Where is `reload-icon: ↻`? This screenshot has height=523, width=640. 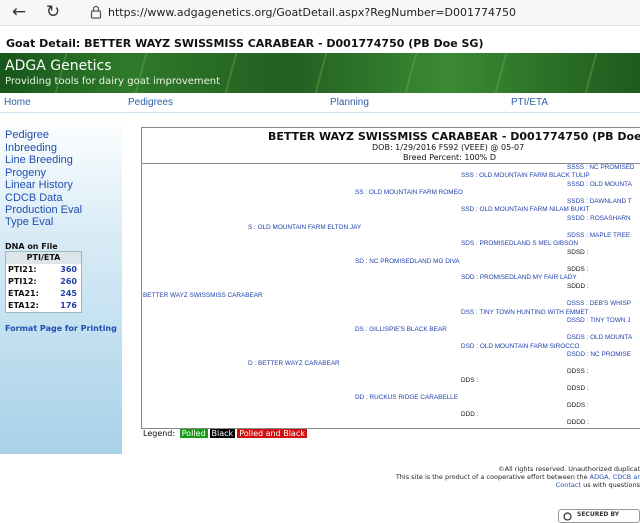 reload-icon: ↻ is located at coordinates (53, 12).